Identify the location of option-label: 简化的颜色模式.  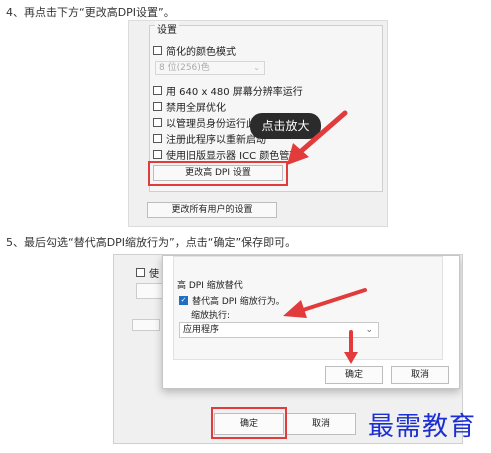
(201, 52).